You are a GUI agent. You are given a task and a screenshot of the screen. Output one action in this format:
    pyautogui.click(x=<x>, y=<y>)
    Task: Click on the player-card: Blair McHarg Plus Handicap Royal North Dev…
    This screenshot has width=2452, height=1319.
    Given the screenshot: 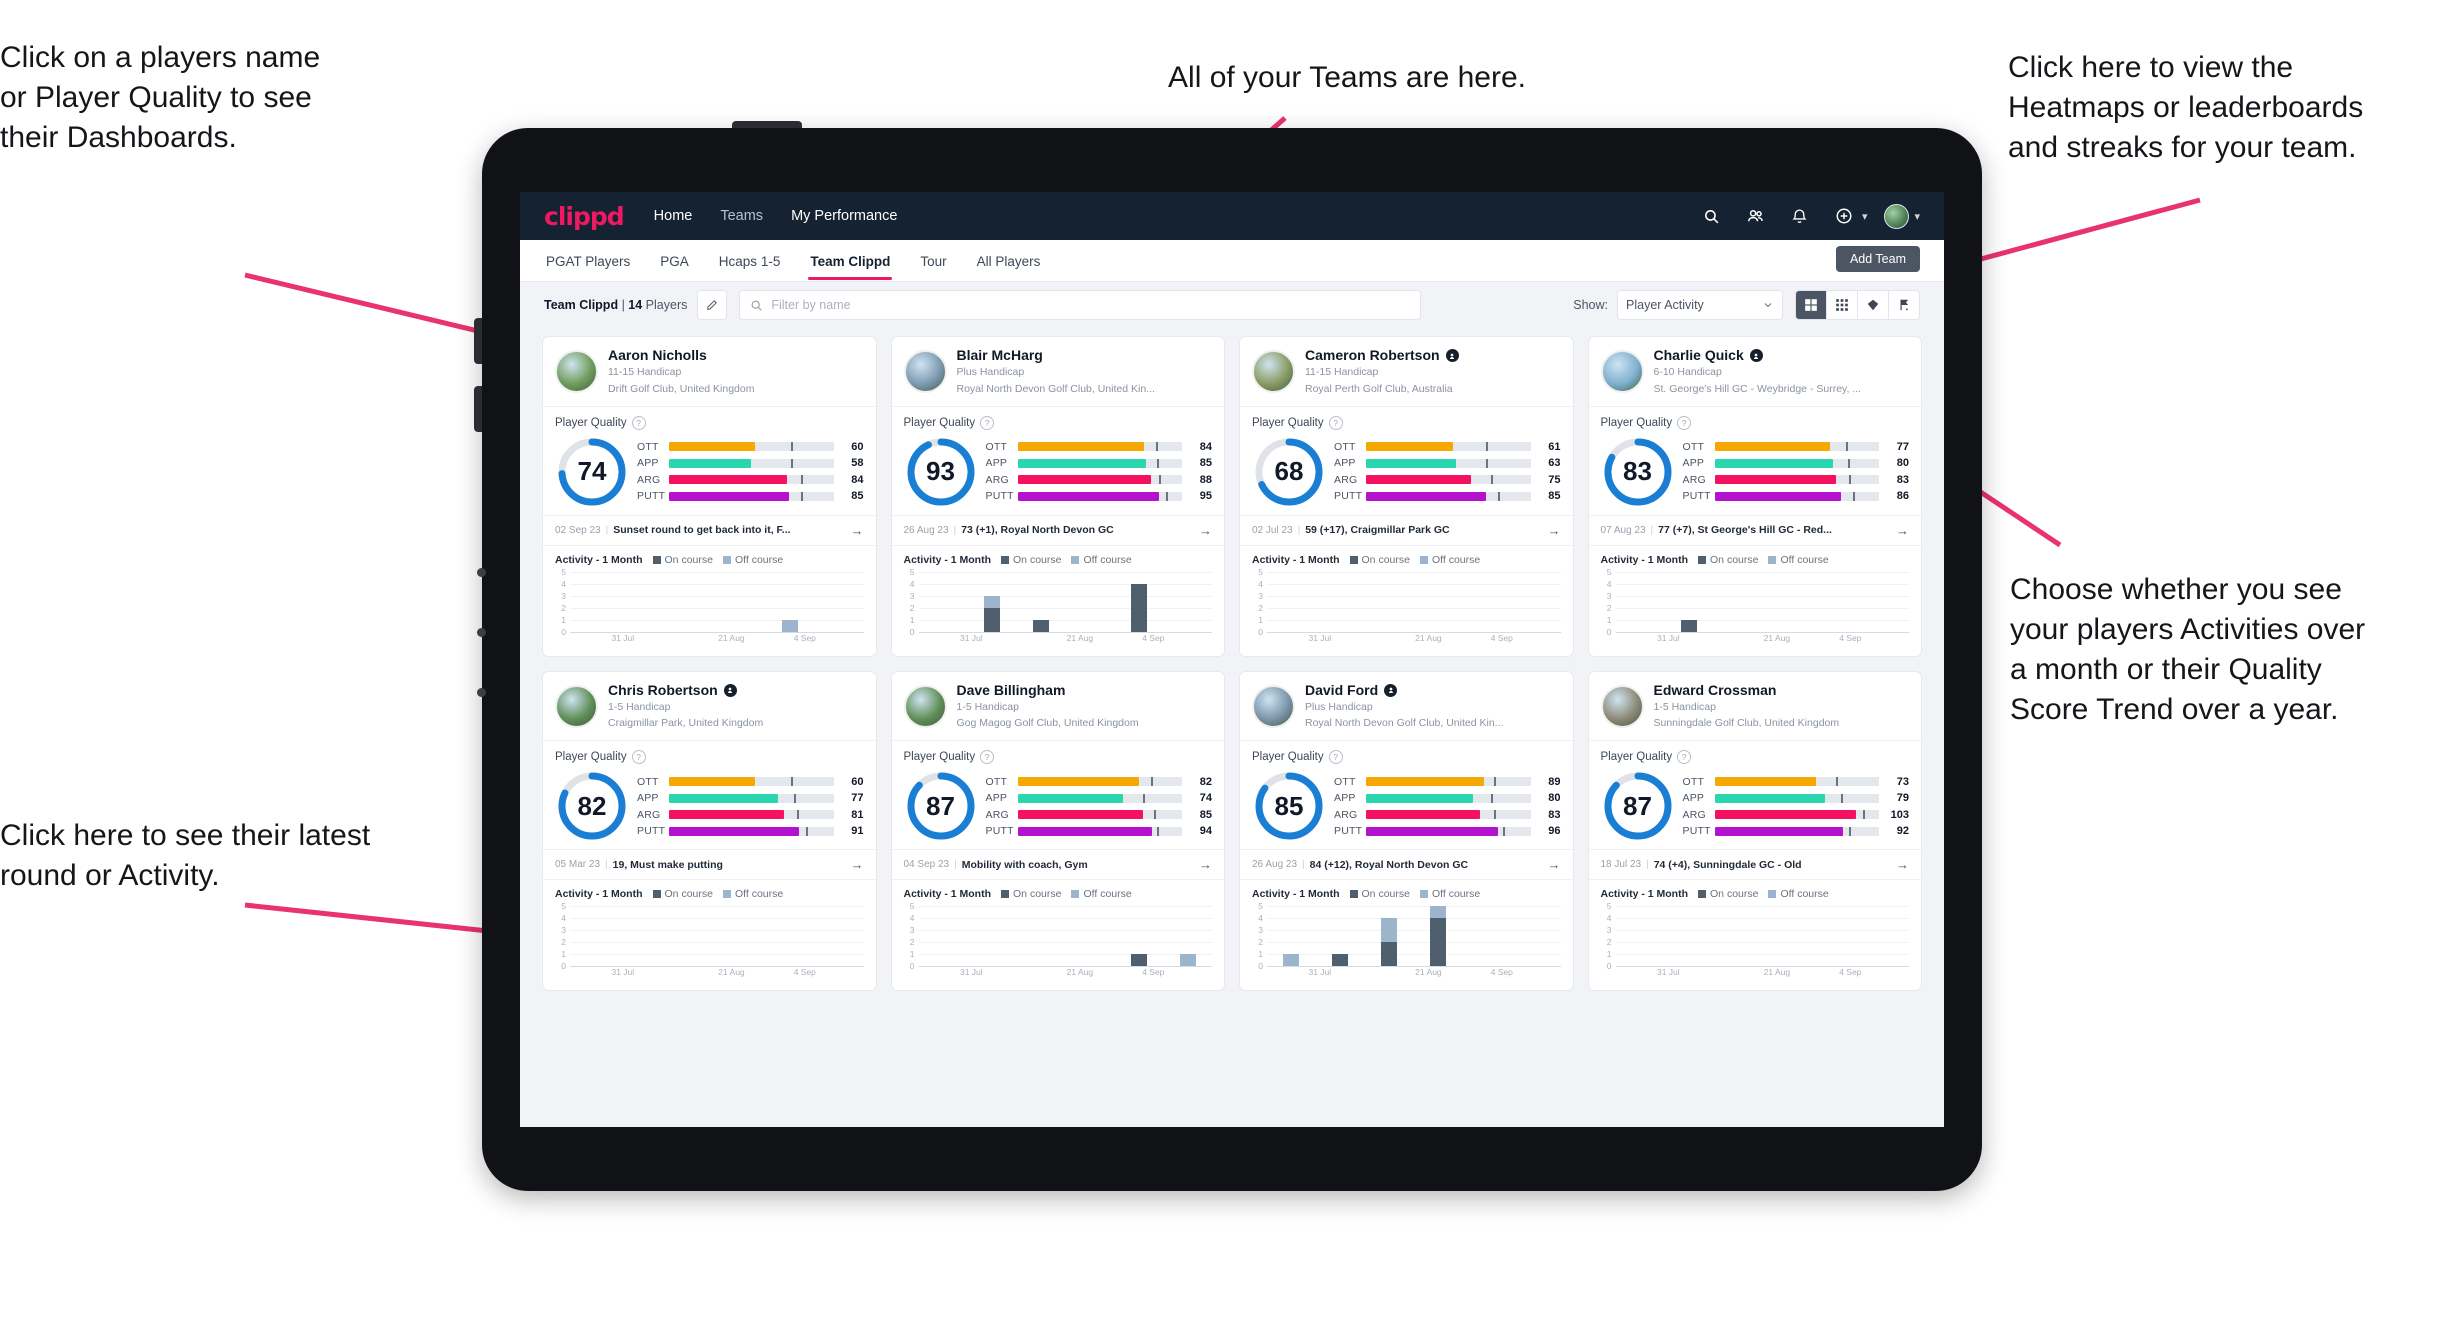 What is the action you would take?
    pyautogui.click(x=1057, y=496)
    